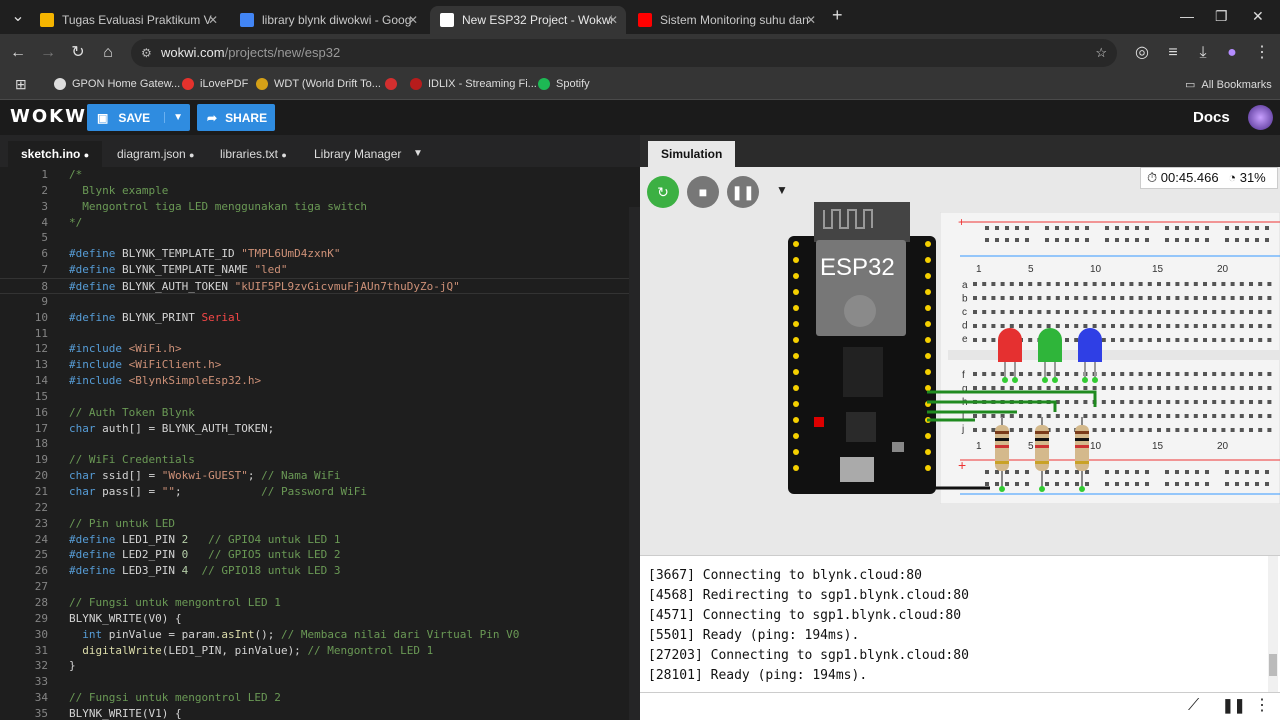  I want to click on profile-icon: ●, so click(1232, 53).